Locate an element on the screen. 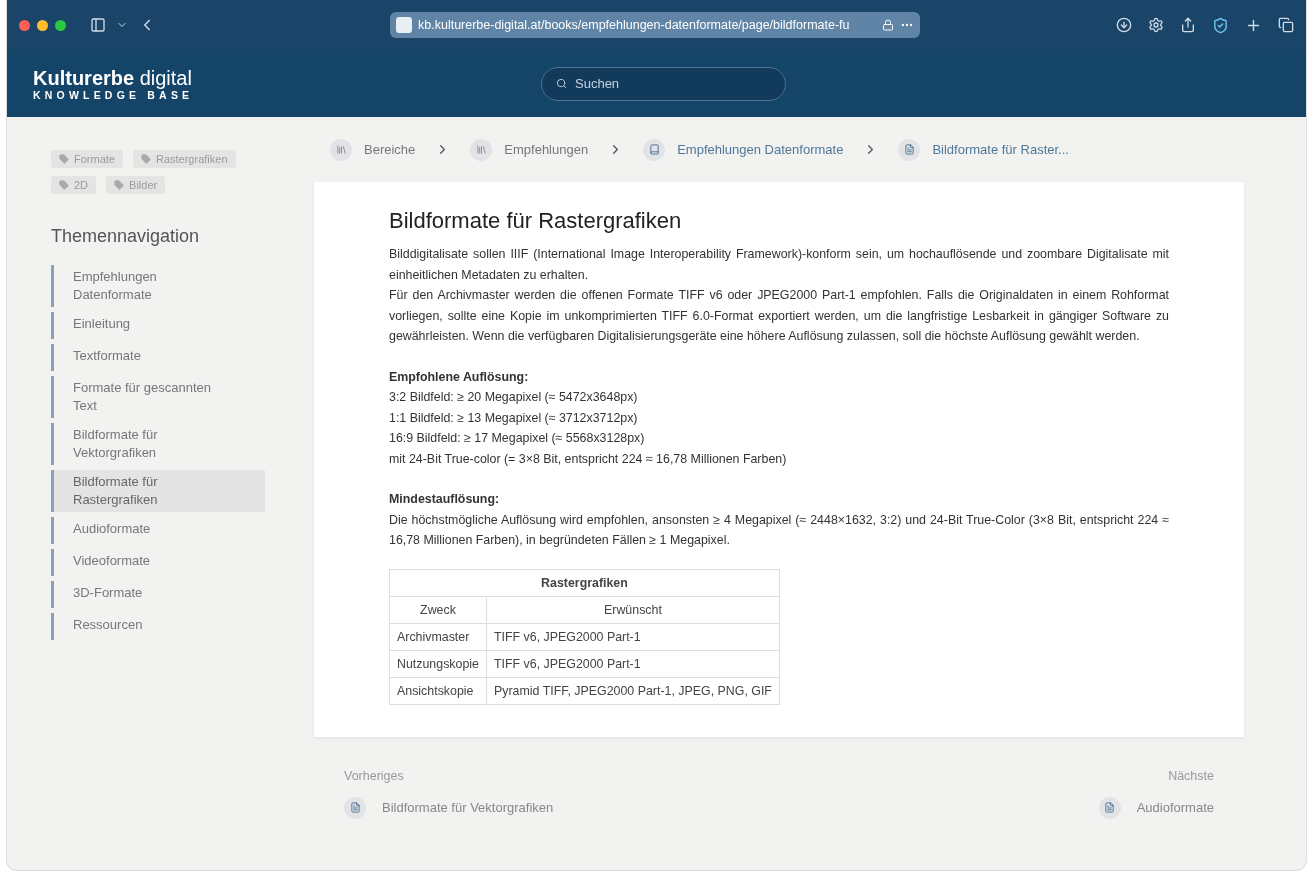  table-cell: Ansichtskopie is located at coordinates (438, 690).